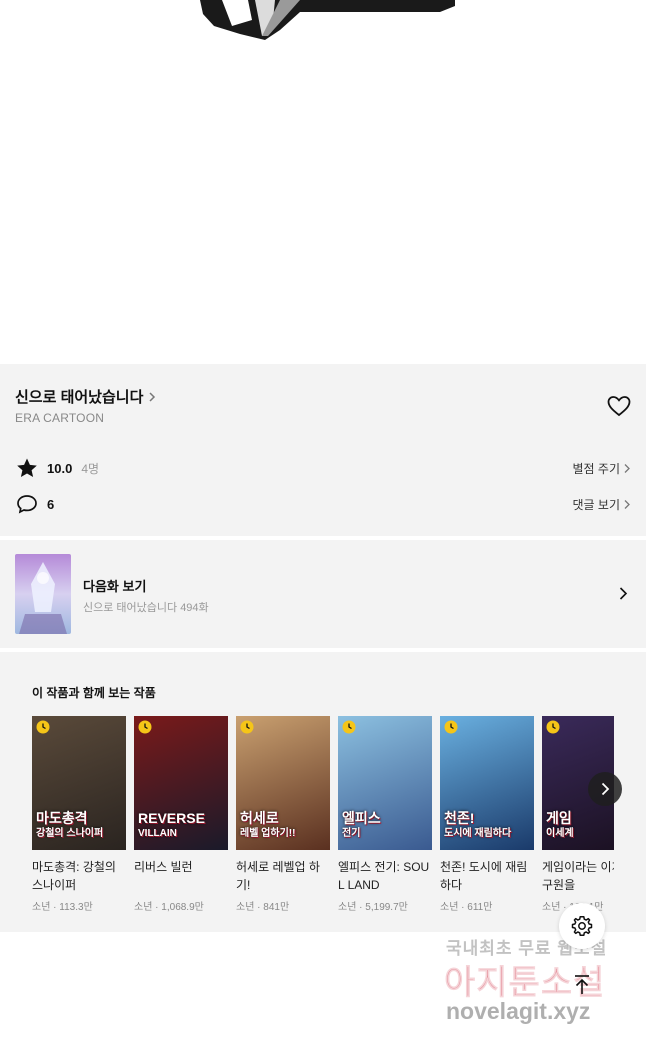  I want to click on view-comments-button: 댓글 보기, so click(602, 504).